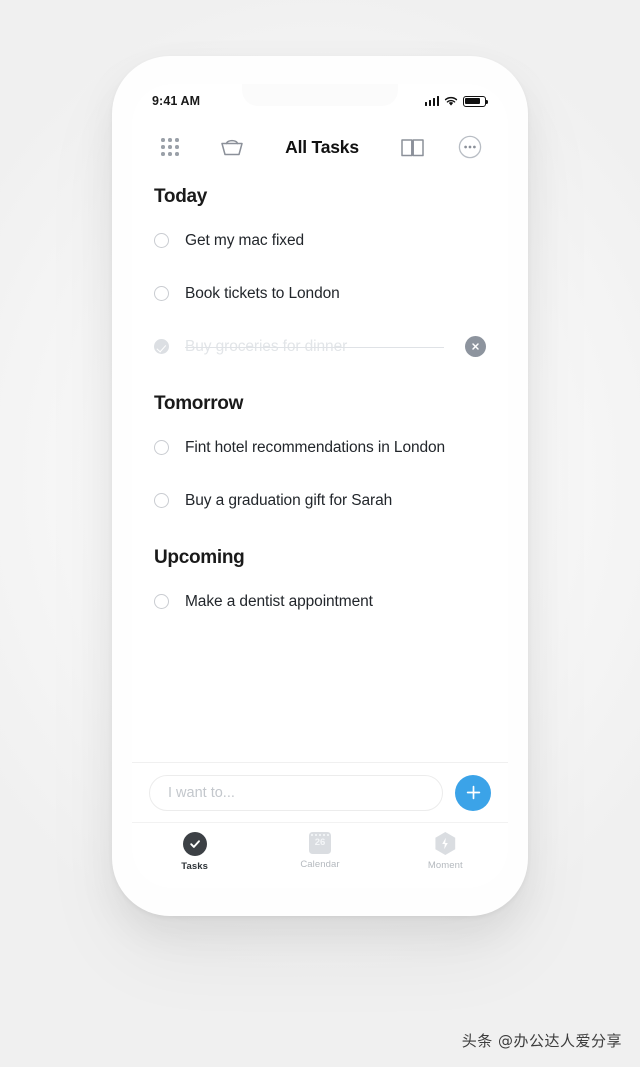  I want to click on signal-bars-icon, so click(431, 101).